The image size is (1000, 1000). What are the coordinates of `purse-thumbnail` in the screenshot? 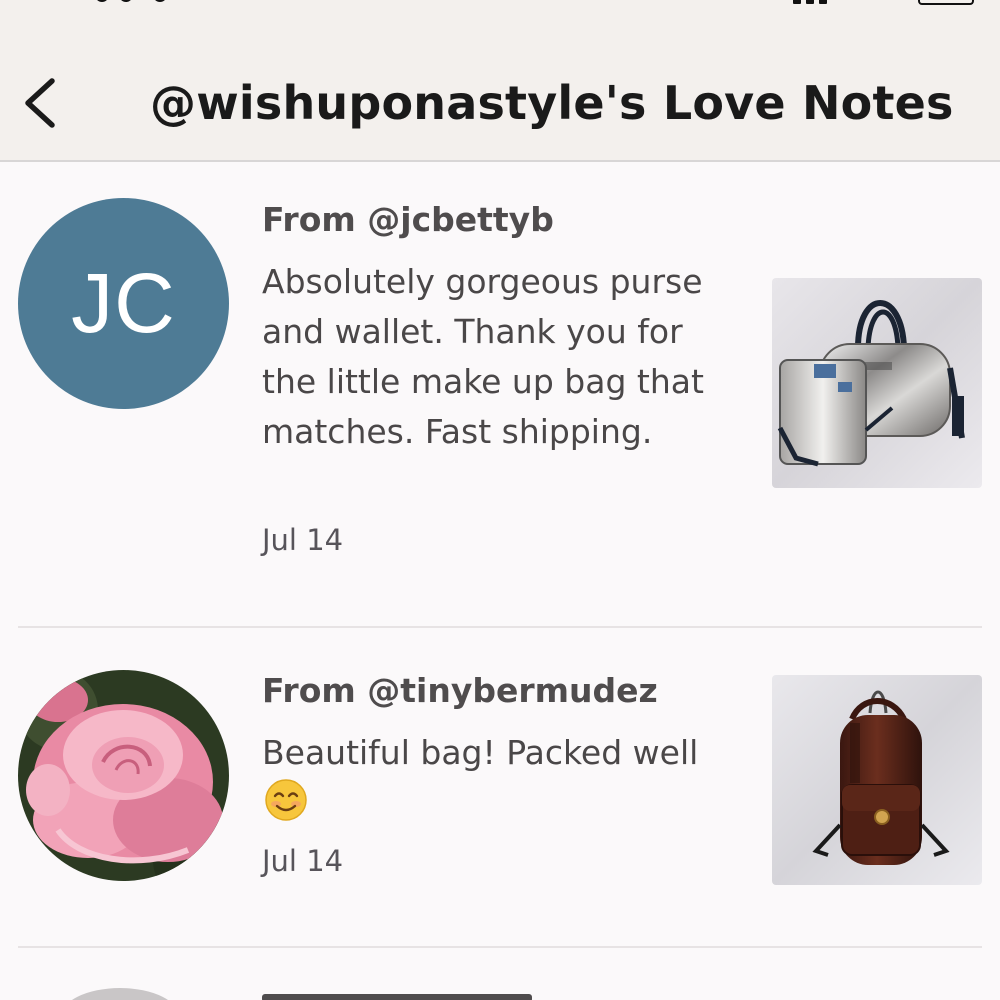 It's located at (877, 383).